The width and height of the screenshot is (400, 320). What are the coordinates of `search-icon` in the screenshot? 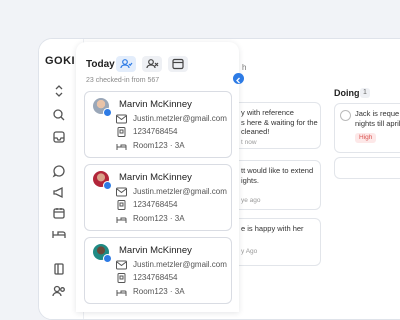 It's located at (59, 115).